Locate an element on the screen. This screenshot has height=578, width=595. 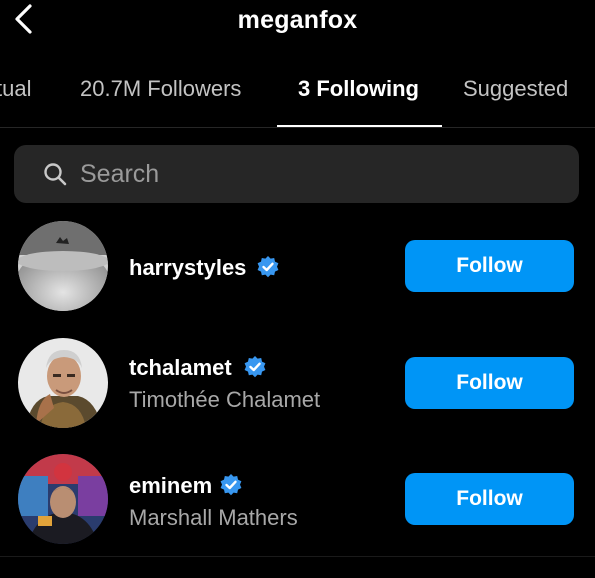
username: harrystyles is located at coordinates (187, 268).